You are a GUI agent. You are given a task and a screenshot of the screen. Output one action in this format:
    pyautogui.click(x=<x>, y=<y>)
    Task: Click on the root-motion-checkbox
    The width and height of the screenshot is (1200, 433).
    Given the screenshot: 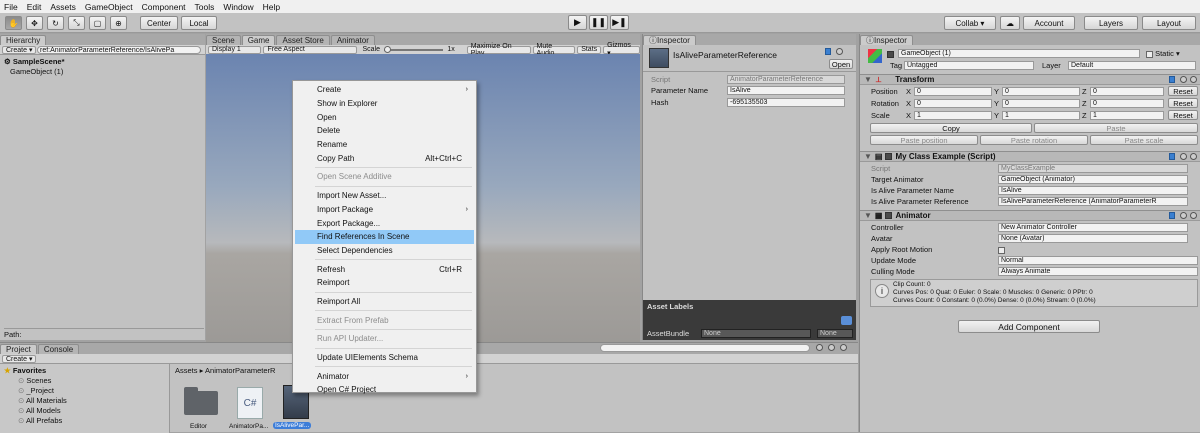 What is the action you would take?
    pyautogui.click(x=1001, y=250)
    